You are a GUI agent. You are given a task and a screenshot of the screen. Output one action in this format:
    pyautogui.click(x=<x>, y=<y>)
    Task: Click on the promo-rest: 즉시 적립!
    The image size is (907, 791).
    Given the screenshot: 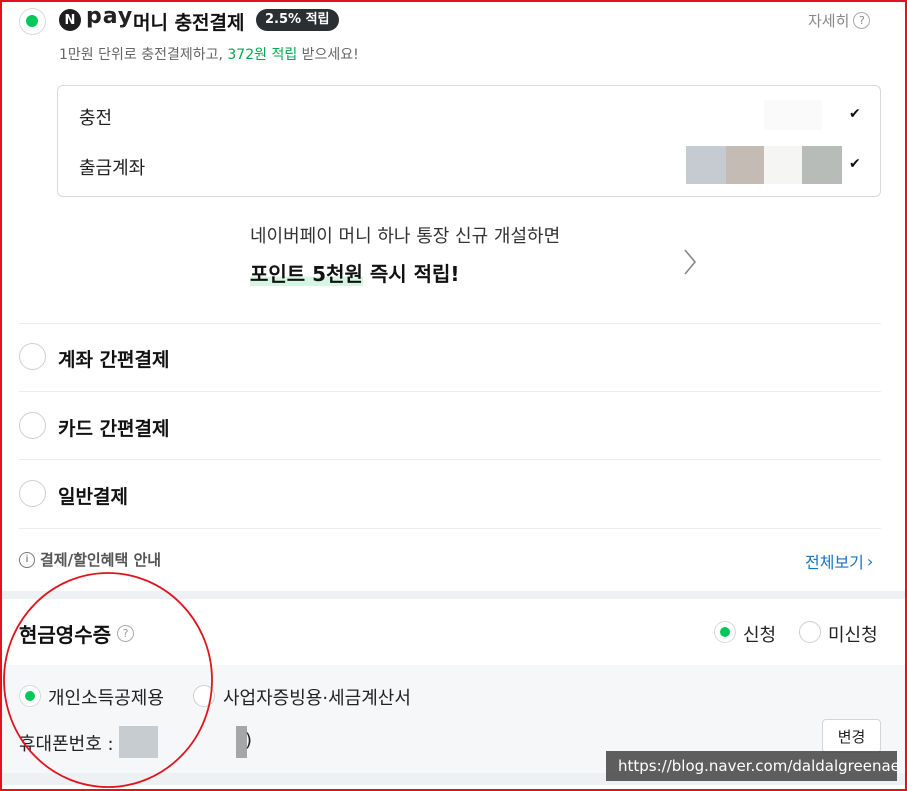 What is the action you would take?
    pyautogui.click(x=411, y=274)
    